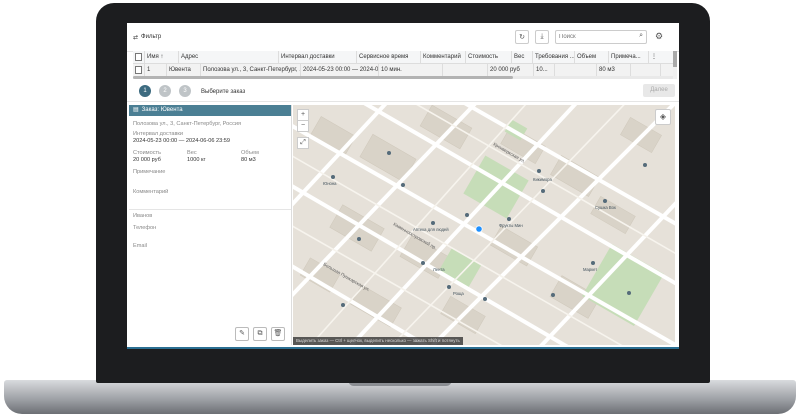 The width and height of the screenshot is (800, 418). What do you see at coordinates (242, 334) in the screenshot?
I see `edit-icon: ✎` at bounding box center [242, 334].